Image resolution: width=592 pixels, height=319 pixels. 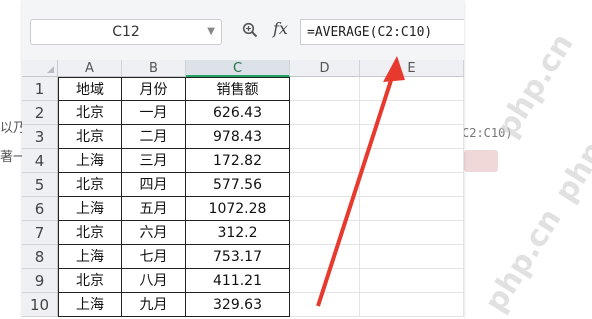 What do you see at coordinates (412, 161) in the screenshot?
I see `cell-e4` at bounding box center [412, 161].